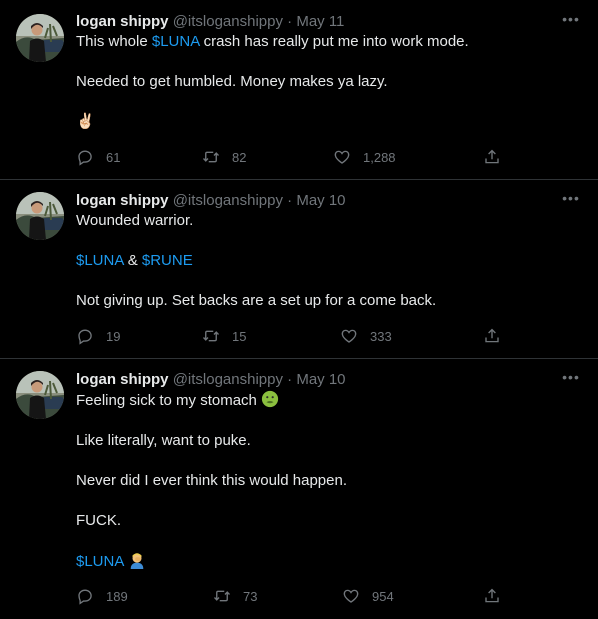  I want to click on tweet-text-segment: Feeling sick to my stomach, so click(169, 400).